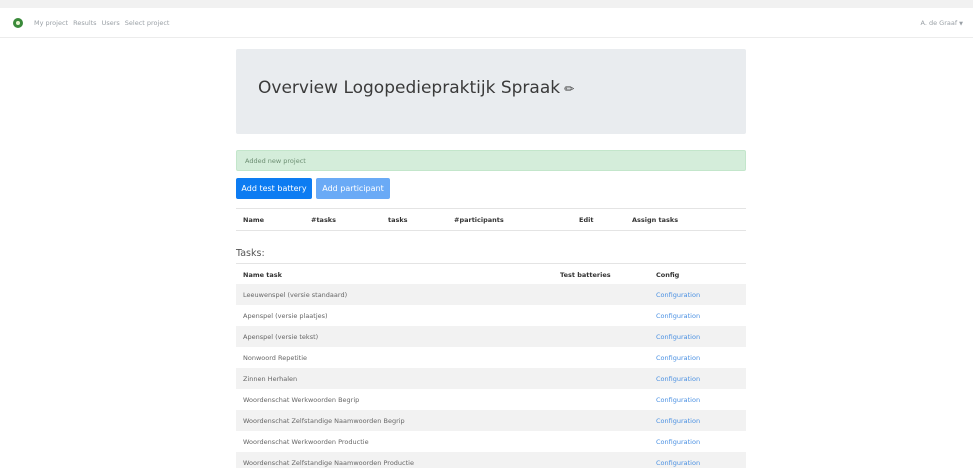  Describe the element at coordinates (491, 273) in the screenshot. I see `tasks-table-header: Name task Test batteries Config` at that location.